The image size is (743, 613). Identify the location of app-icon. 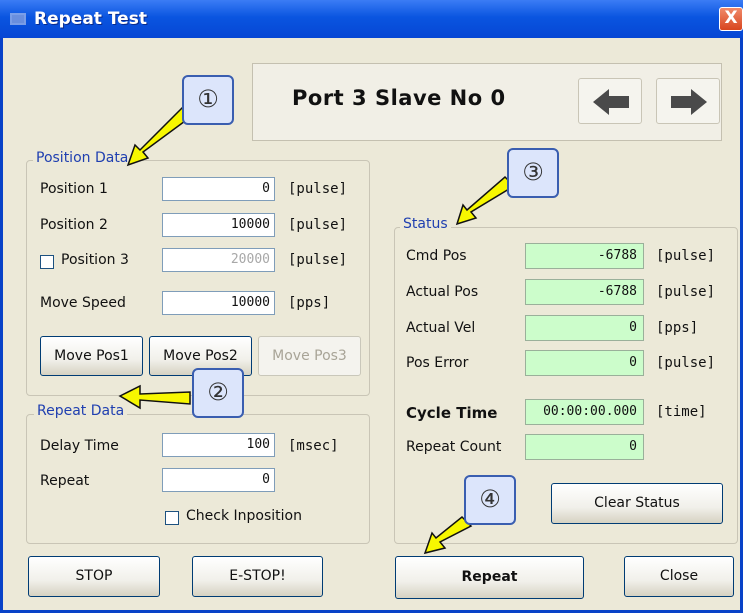
(18, 19).